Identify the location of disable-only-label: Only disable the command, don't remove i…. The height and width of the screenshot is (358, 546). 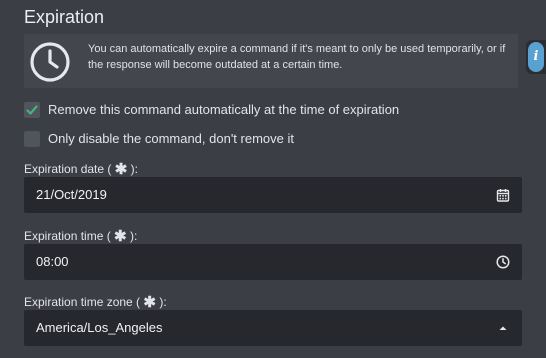
(171, 138).